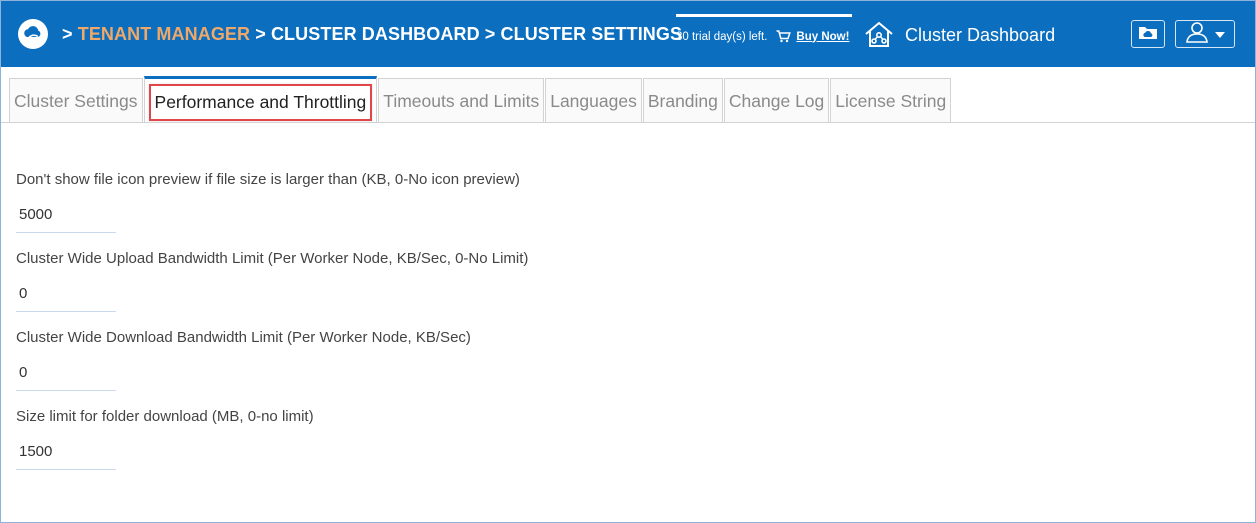  I want to click on trial-progress-bar, so click(764, 15).